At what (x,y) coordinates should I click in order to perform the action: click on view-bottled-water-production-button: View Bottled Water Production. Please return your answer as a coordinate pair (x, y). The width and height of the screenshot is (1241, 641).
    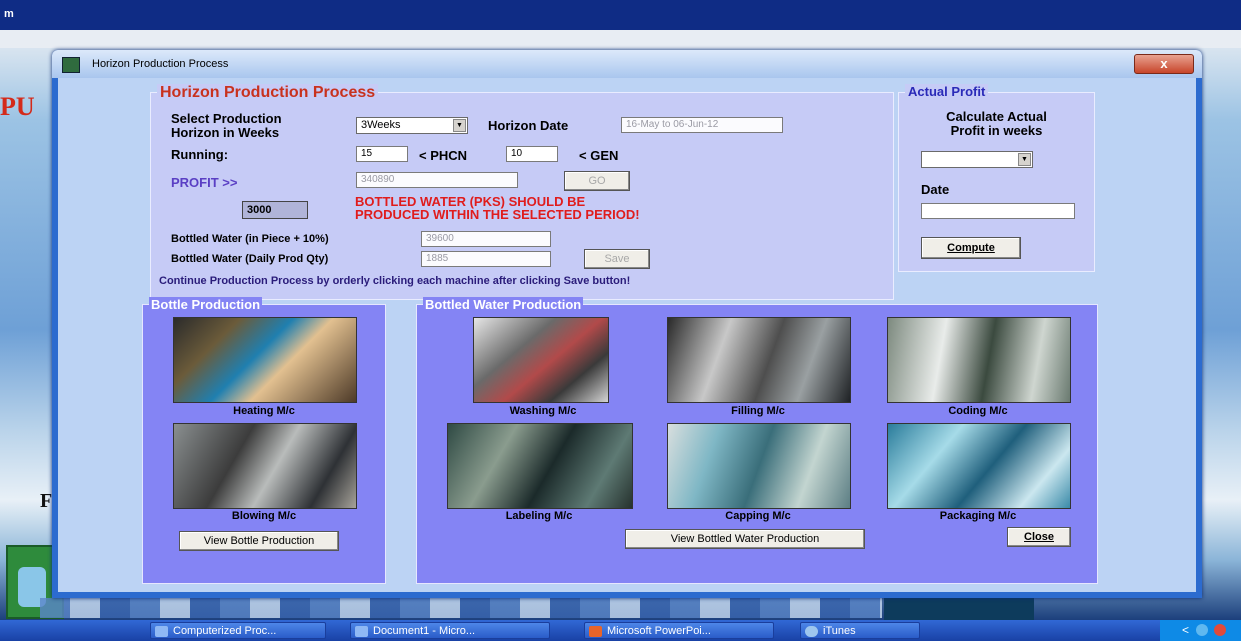
    Looking at the image, I should click on (745, 539).